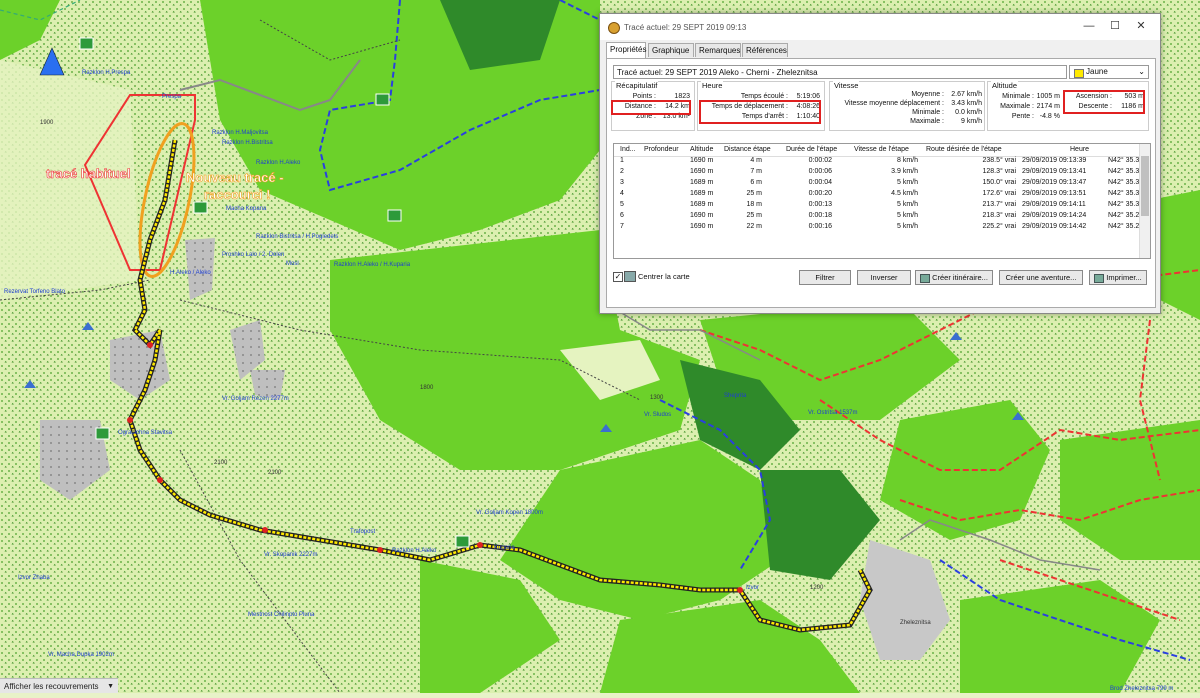 The height and width of the screenshot is (698, 1200). What do you see at coordinates (999, 160) in the screenshot?
I see `table-cell: 238.5° vrai` at bounding box center [999, 160].